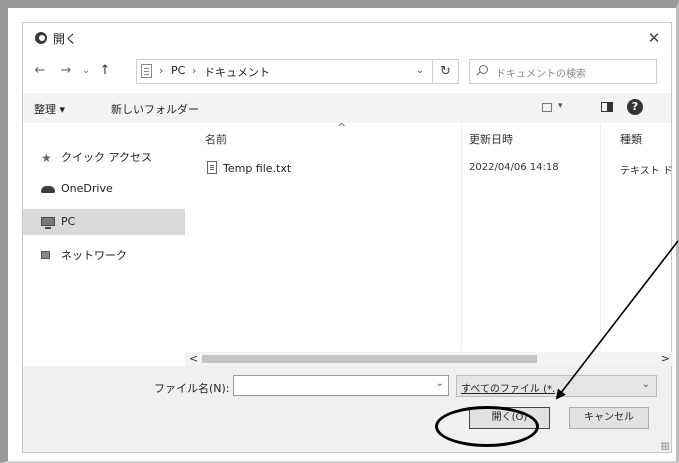 The image size is (679, 463). What do you see at coordinates (40, 71) in the screenshot?
I see `back-button: ←` at bounding box center [40, 71].